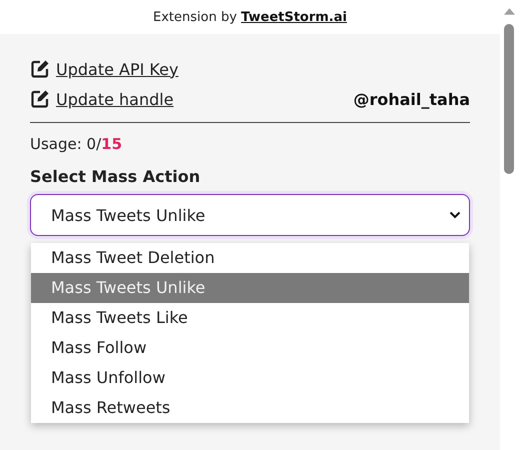 The image size is (520, 450). Describe the element at coordinates (250, 378) in the screenshot. I see `dropdown-option: Mass Unfollow` at that location.